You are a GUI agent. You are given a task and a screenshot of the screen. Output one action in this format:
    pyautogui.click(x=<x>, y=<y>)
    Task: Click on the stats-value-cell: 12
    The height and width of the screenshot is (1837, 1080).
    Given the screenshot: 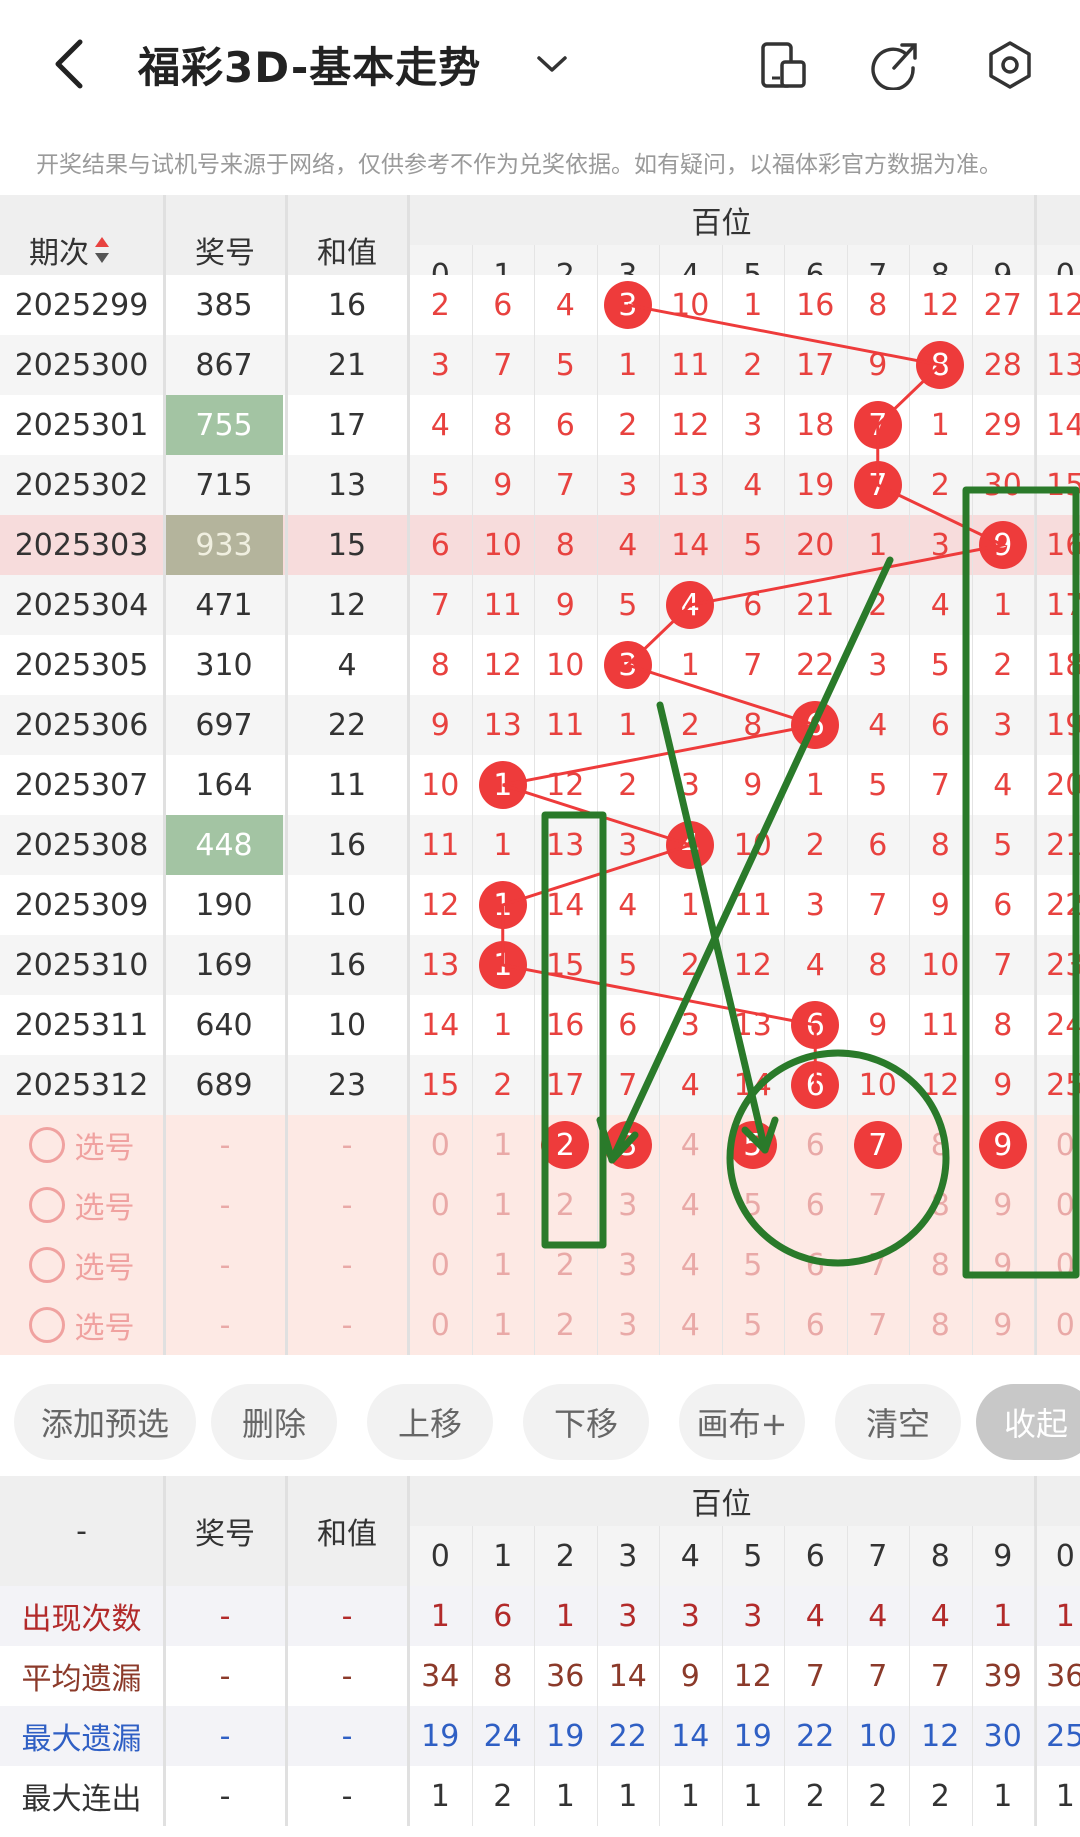 What is the action you would take?
    pyautogui.click(x=752, y=1676)
    